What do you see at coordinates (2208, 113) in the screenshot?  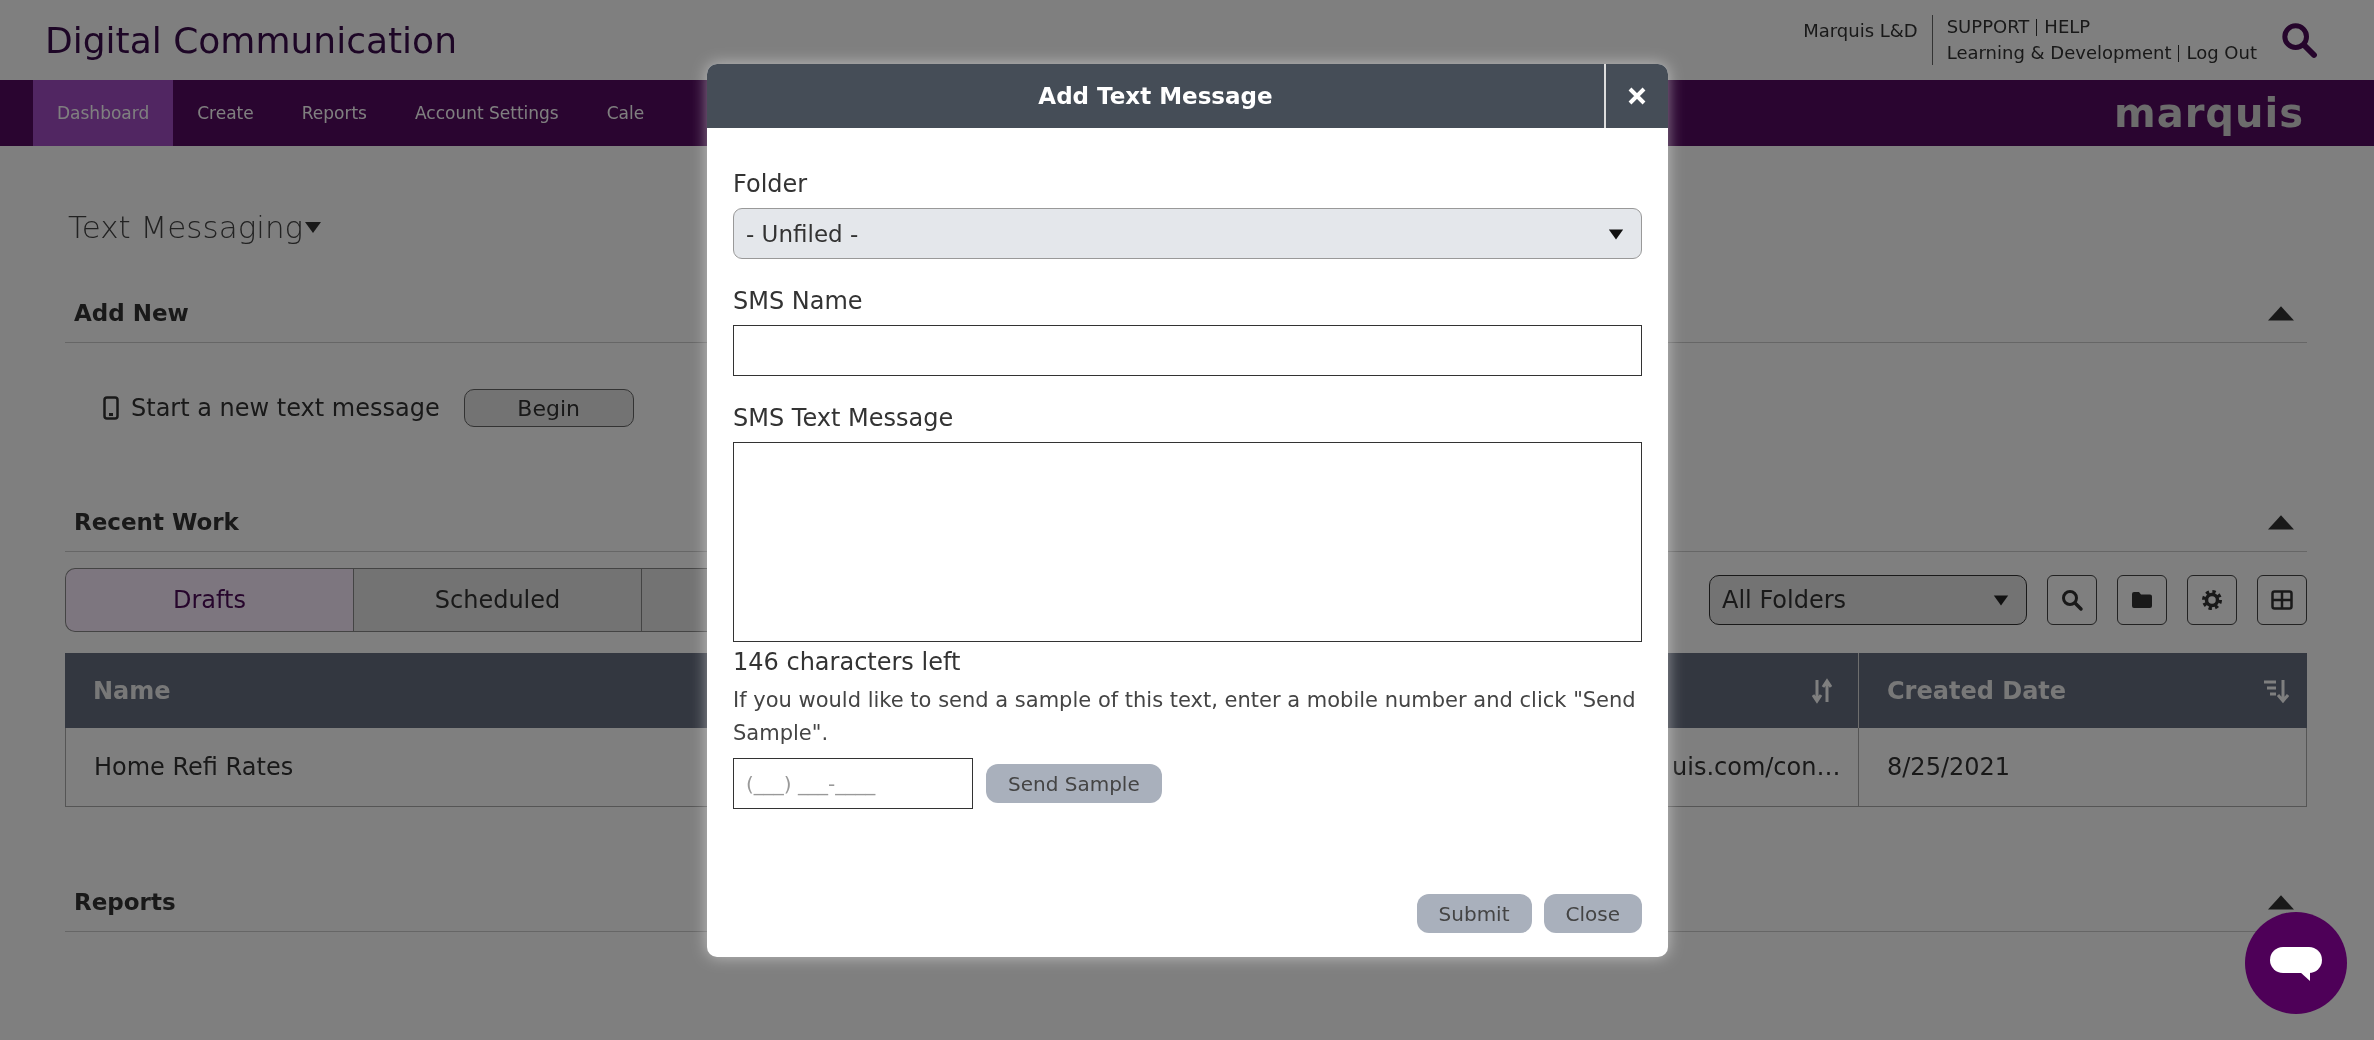 I see `logo: marquis` at bounding box center [2208, 113].